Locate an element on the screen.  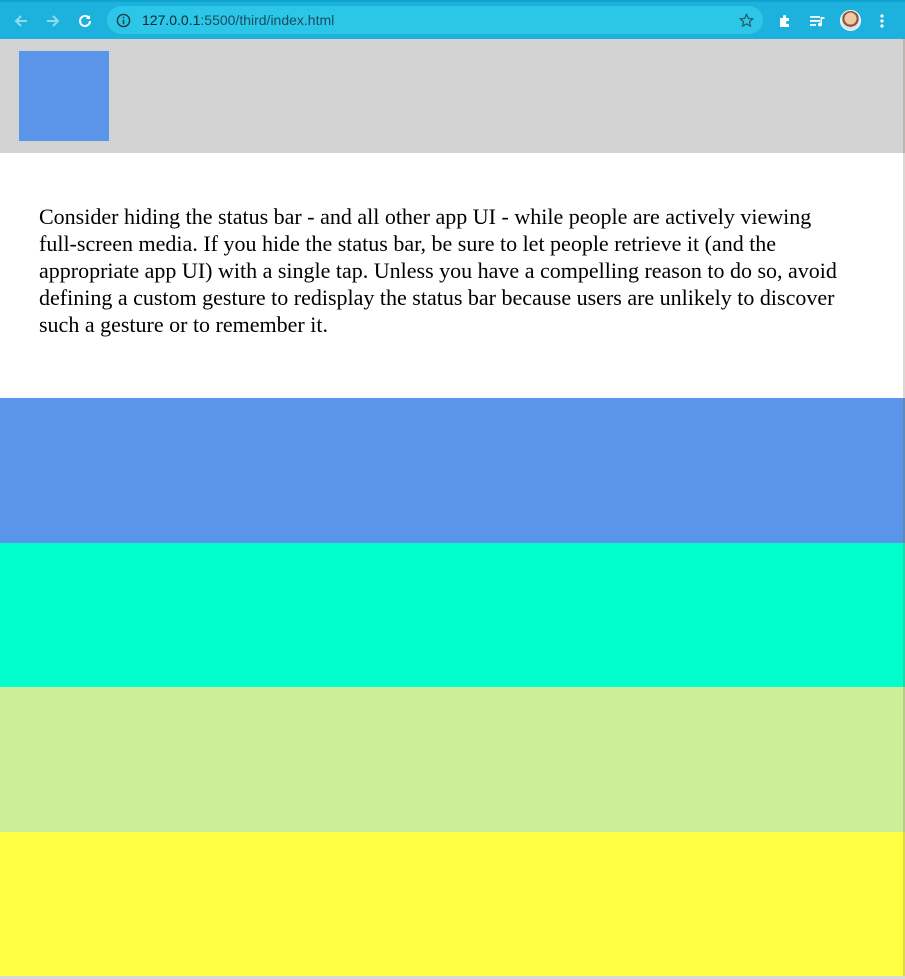
puzzle-icon is located at coordinates (785, 20).